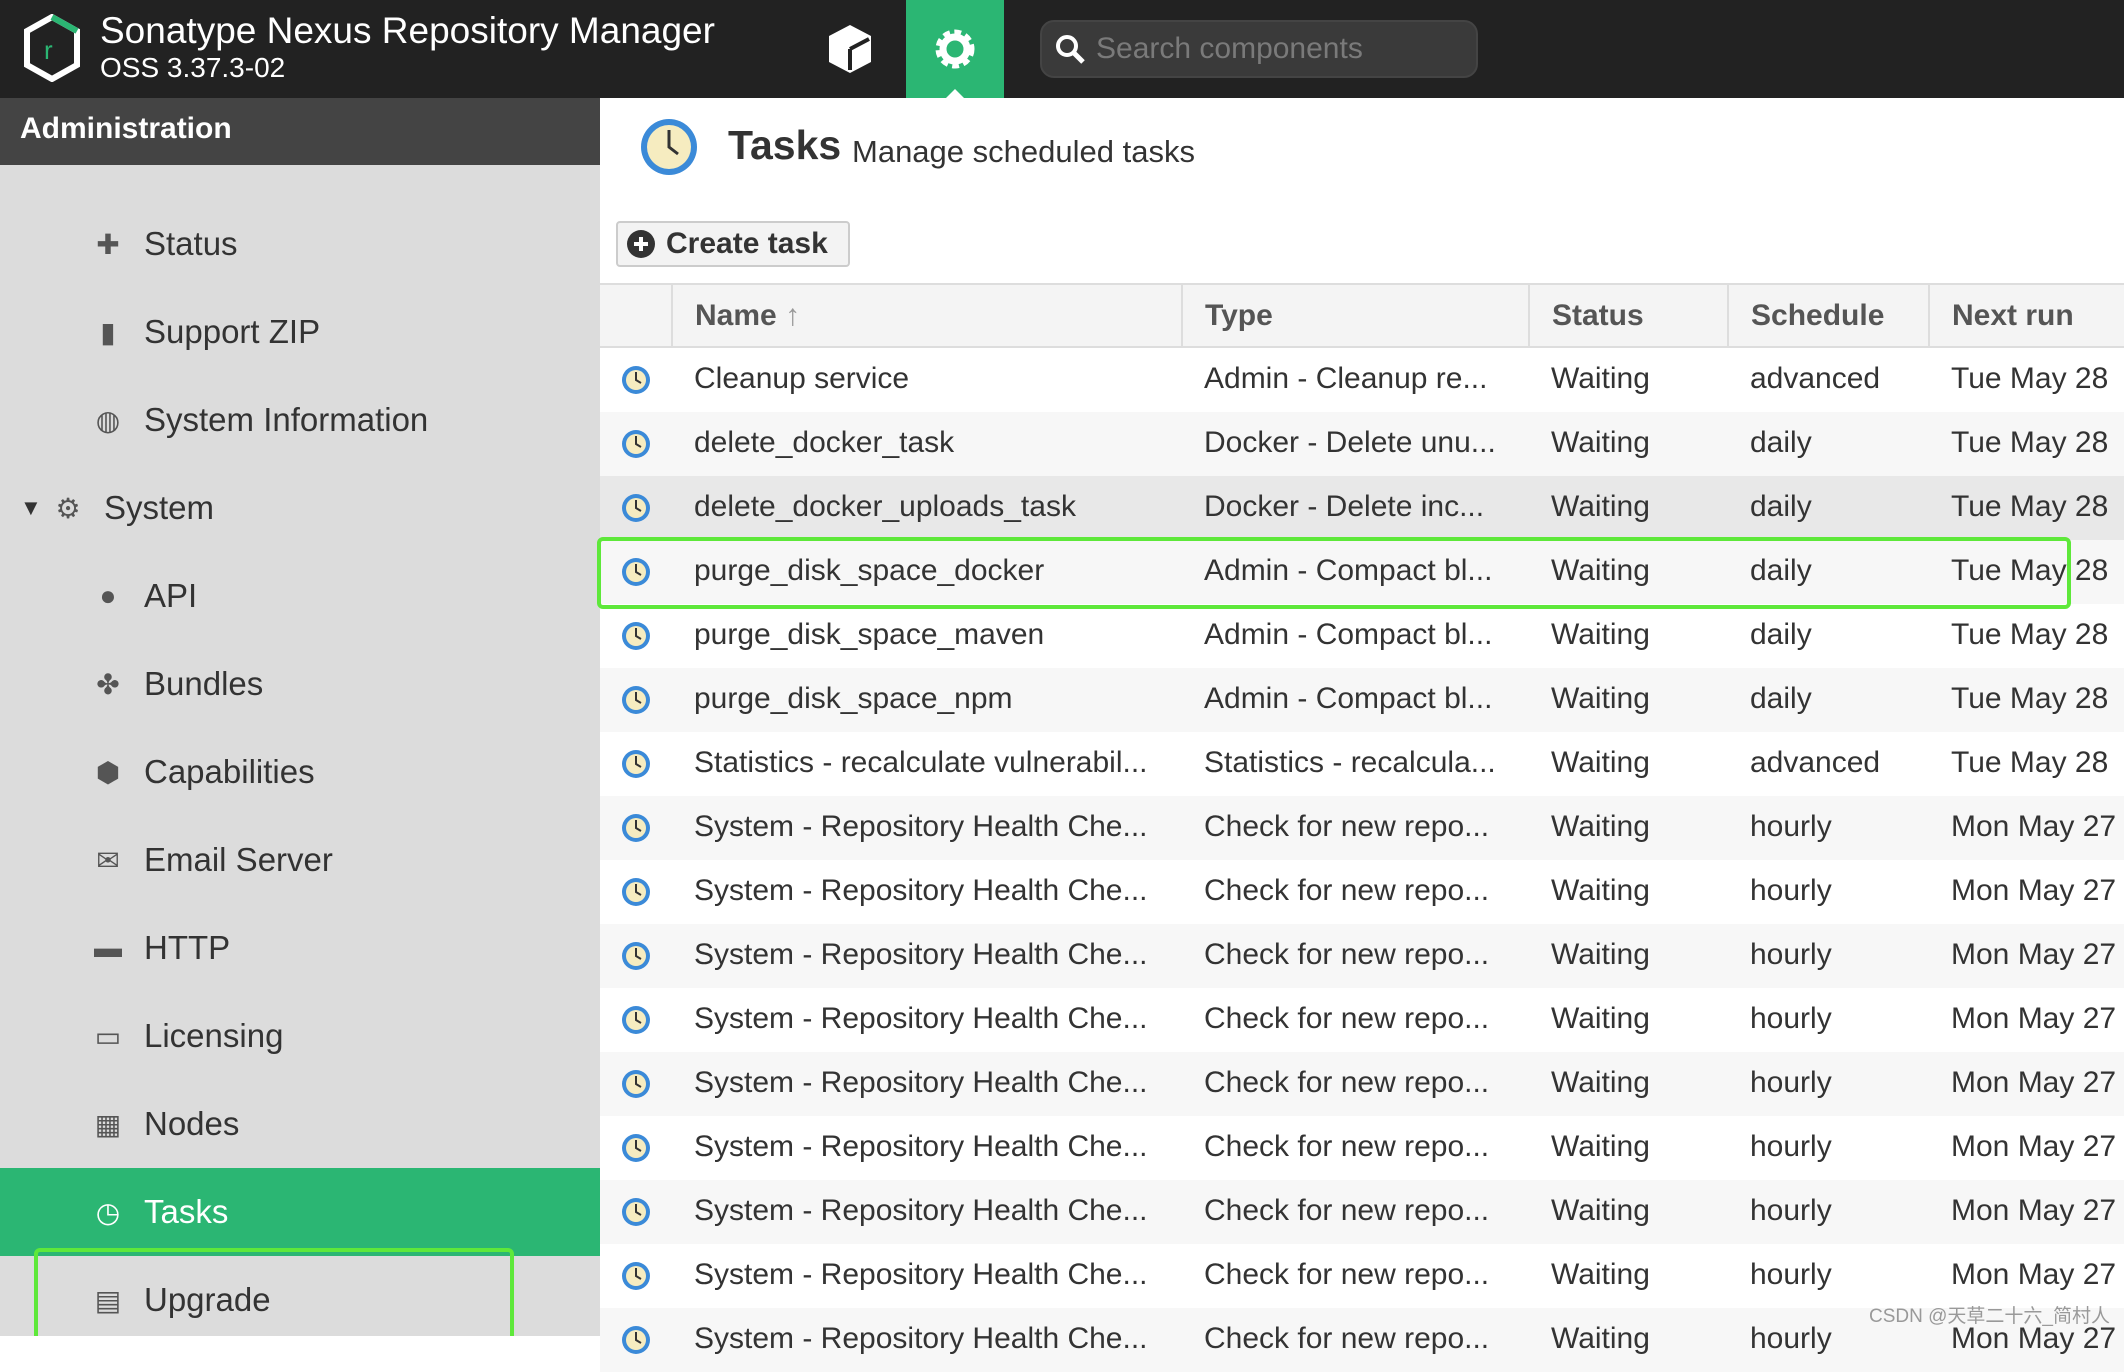 Image resolution: width=2124 pixels, height=1372 pixels. What do you see at coordinates (1286, 49) in the screenshot?
I see `search-input` at bounding box center [1286, 49].